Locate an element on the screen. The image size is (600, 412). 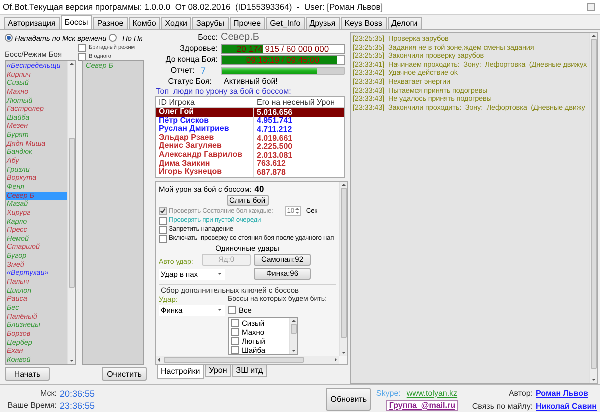
time-value: 20:36:55 is located at coordinates (78, 393).